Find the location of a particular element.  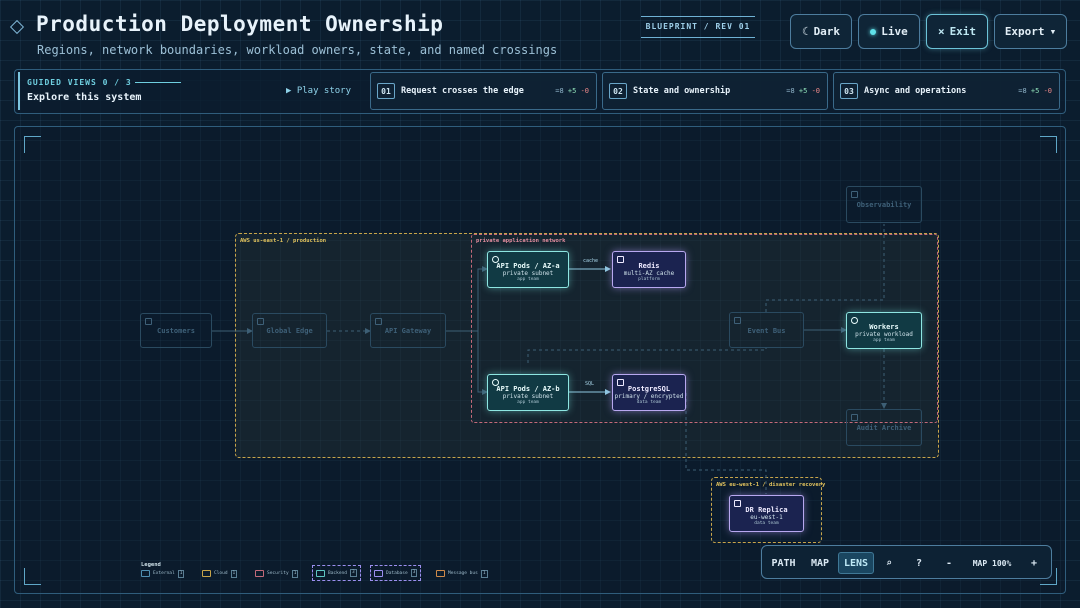

zoom-in-button: + is located at coordinates (1034, 563).